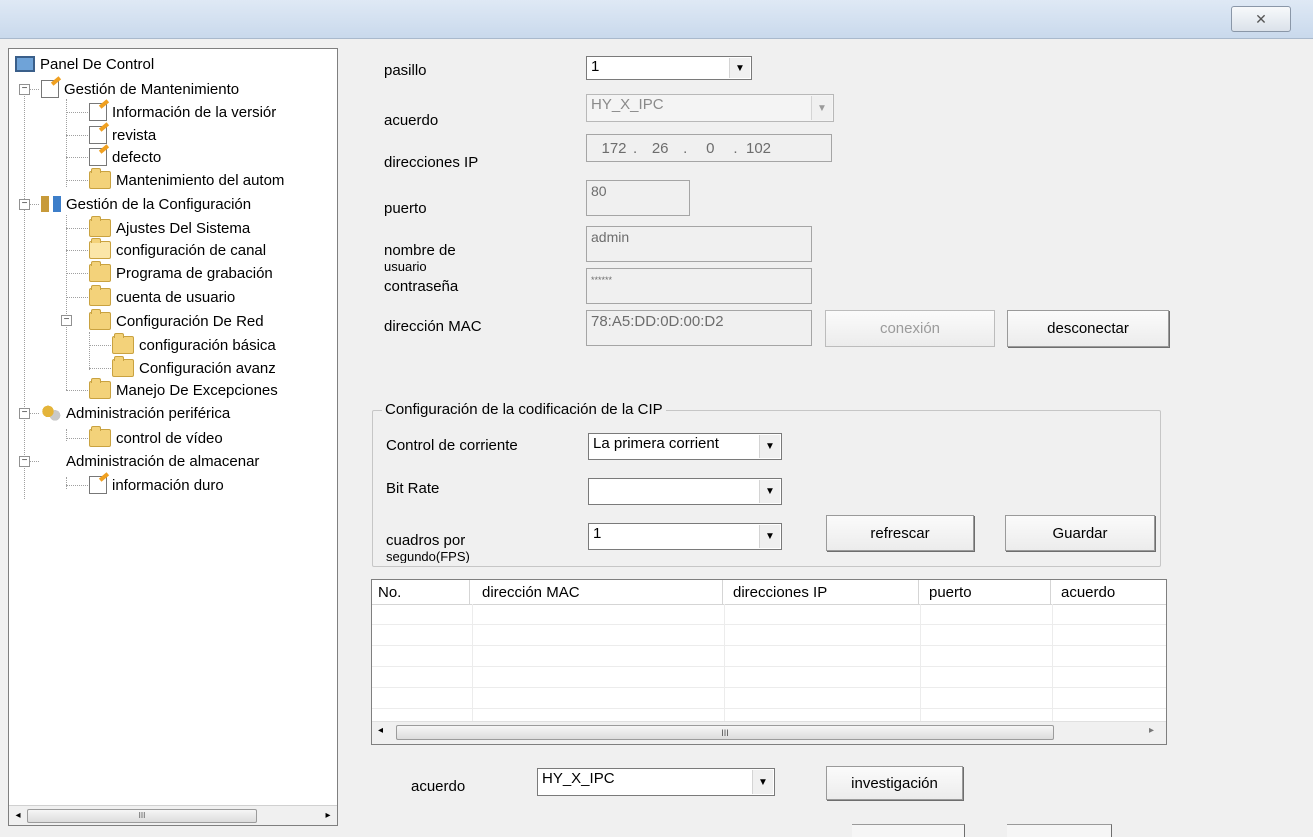 The image size is (1313, 837). Describe the element at coordinates (194, 344) in the screenshot. I see `tree-item-configuracion-basica: configuración básica` at that location.